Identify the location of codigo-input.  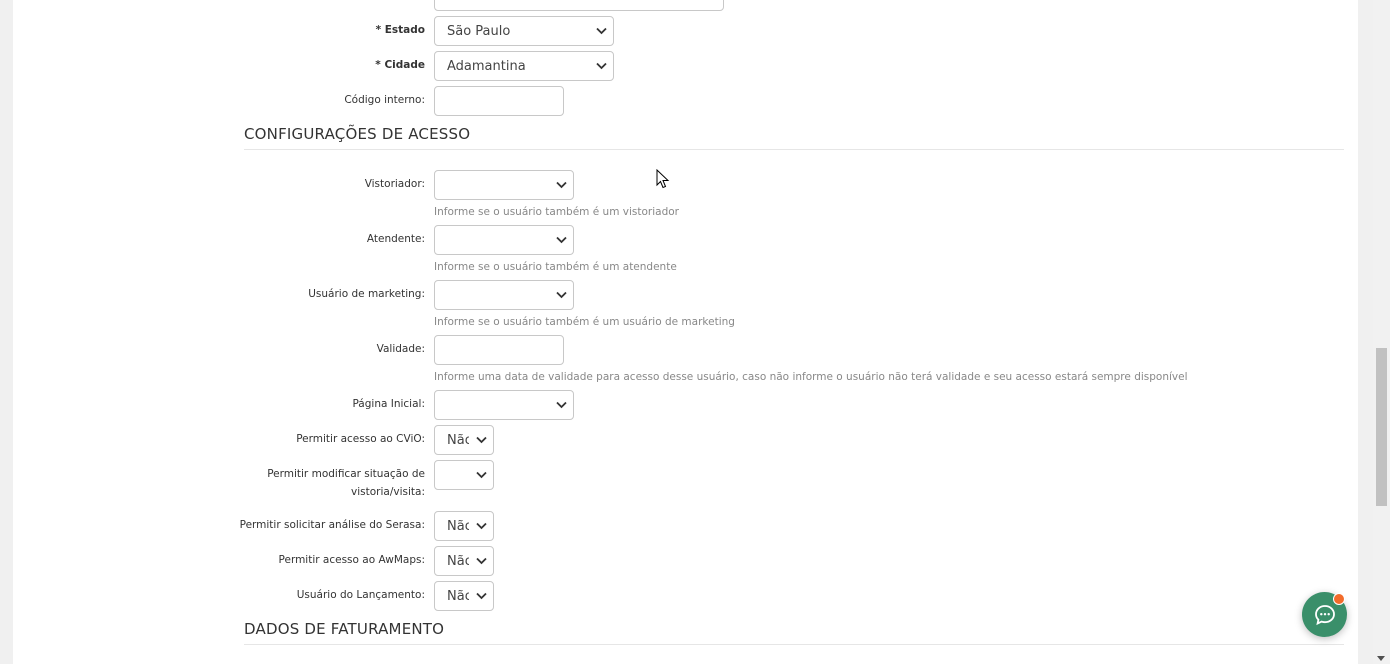
(499, 101).